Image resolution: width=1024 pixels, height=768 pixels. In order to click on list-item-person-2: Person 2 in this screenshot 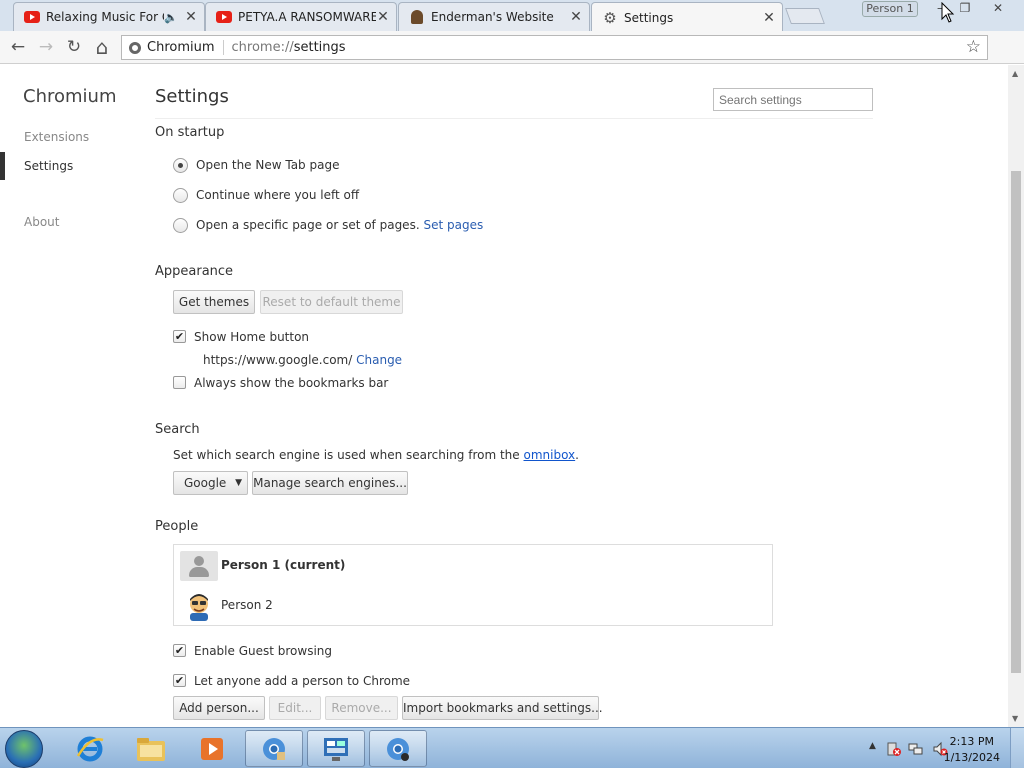, I will do `click(473, 605)`.